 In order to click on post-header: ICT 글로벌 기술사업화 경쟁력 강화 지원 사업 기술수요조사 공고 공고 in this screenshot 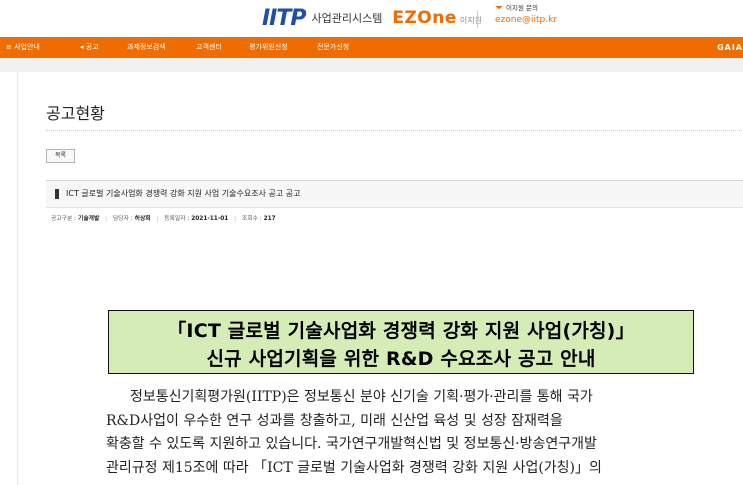, I will do `click(394, 194)`.